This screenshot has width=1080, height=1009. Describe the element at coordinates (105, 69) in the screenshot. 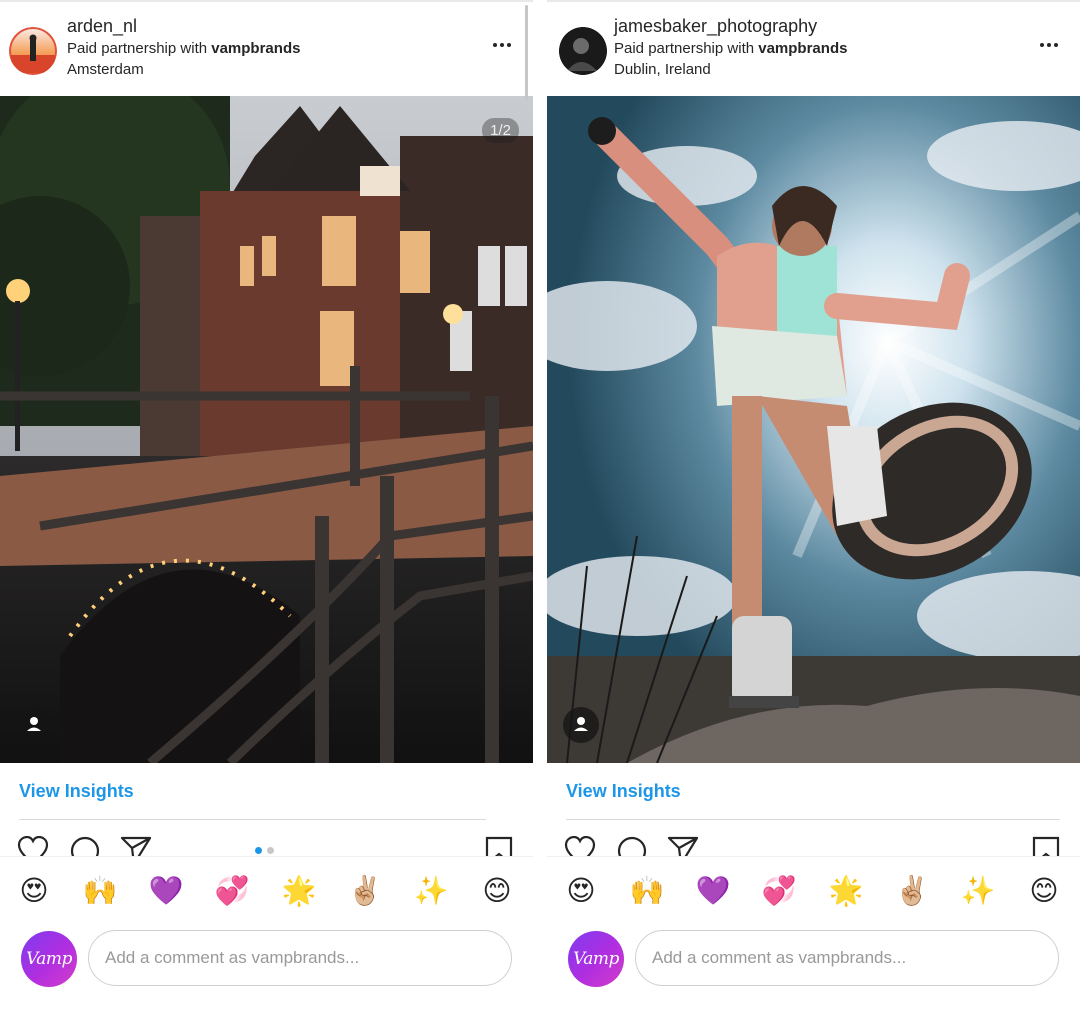

I see `location: Amsterdam` at that location.